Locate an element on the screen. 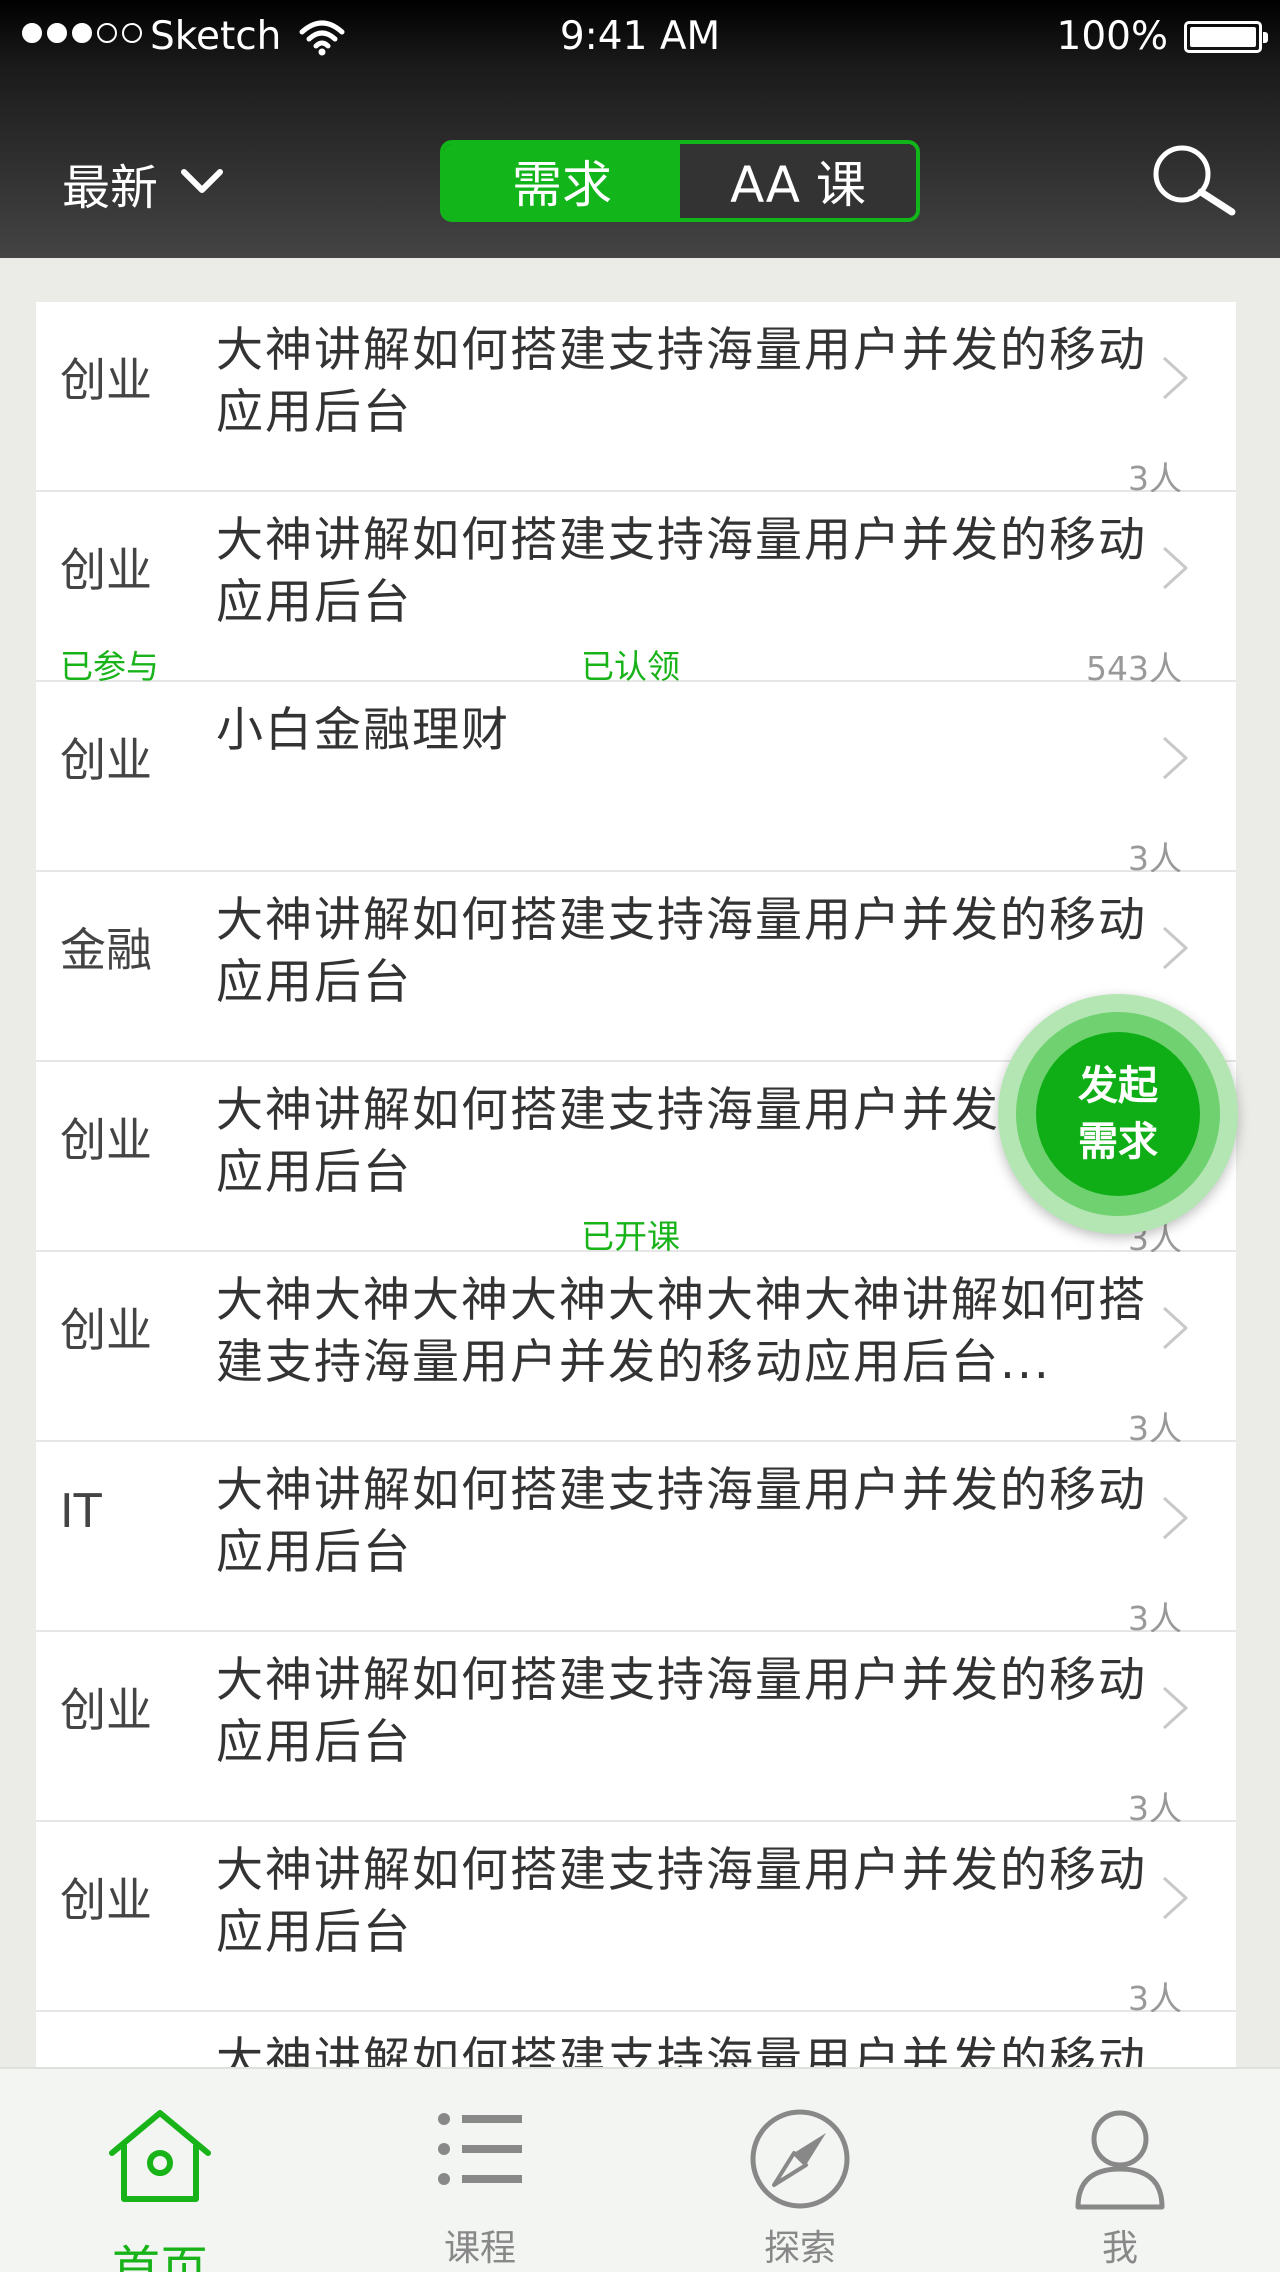 The height and width of the screenshot is (2272, 1280). list-item-category: IT is located at coordinates (81, 1511).